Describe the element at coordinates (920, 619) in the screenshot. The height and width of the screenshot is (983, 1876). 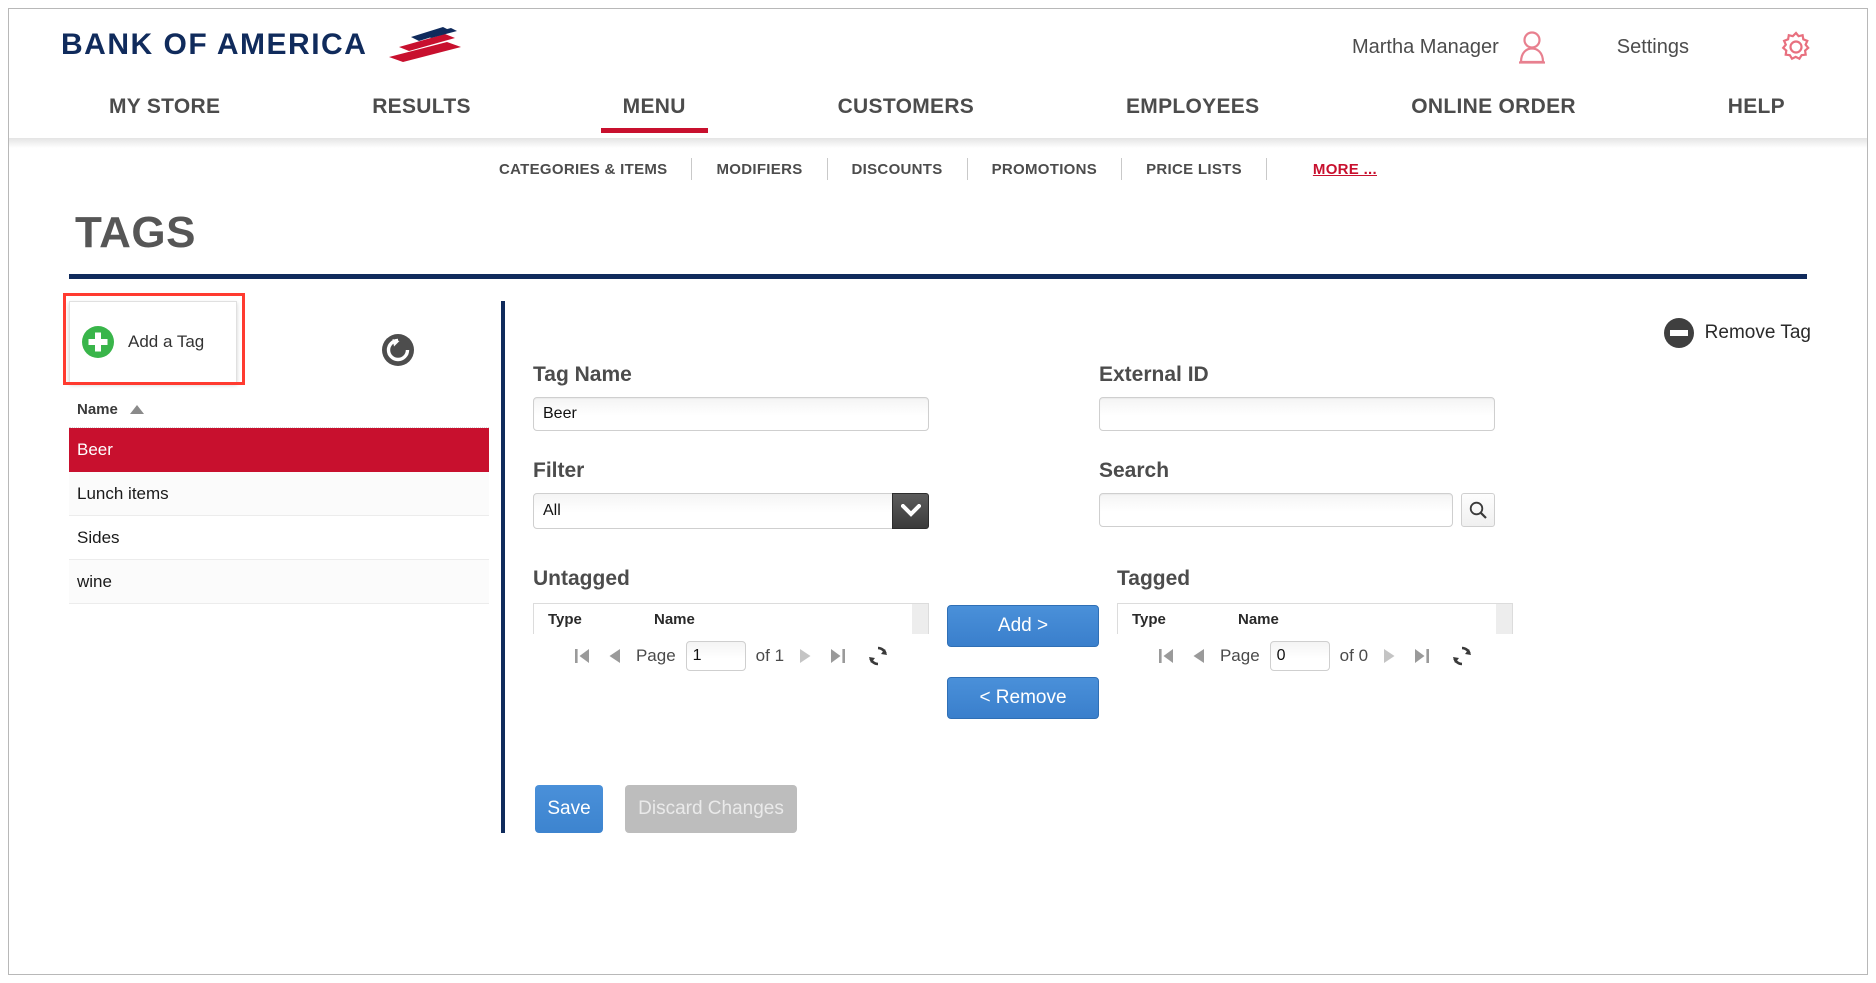
I see `untagged-scrollbar` at that location.